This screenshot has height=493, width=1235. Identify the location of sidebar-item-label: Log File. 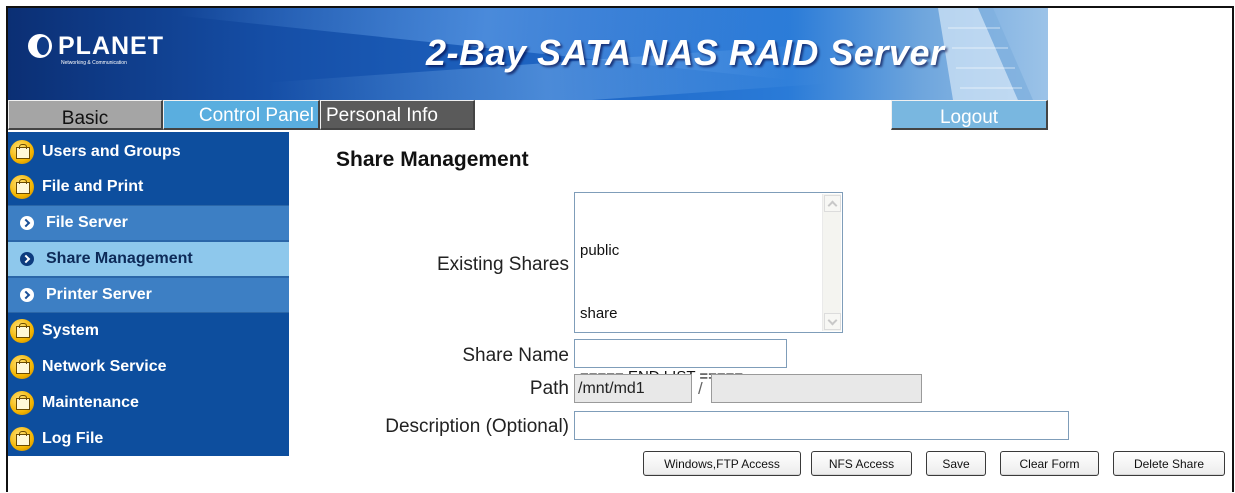
(73, 438).